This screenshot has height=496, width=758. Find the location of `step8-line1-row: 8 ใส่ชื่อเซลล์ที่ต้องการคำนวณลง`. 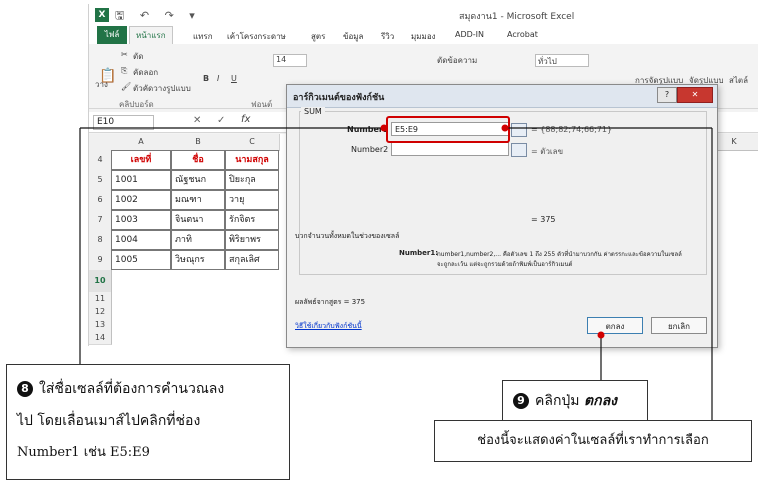

step8-line1-row: 8 ใส่ชื่อเซลล์ที่ต้องการคำนวณลง is located at coordinates (148, 389).